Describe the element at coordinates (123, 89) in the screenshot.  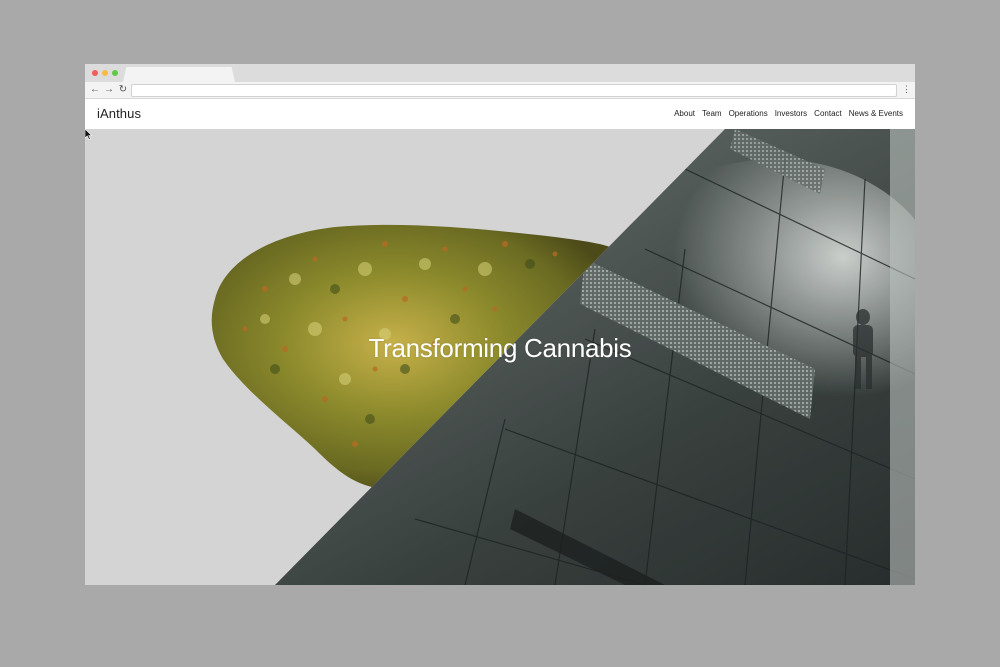
I see `reload-icon: ↻` at that location.